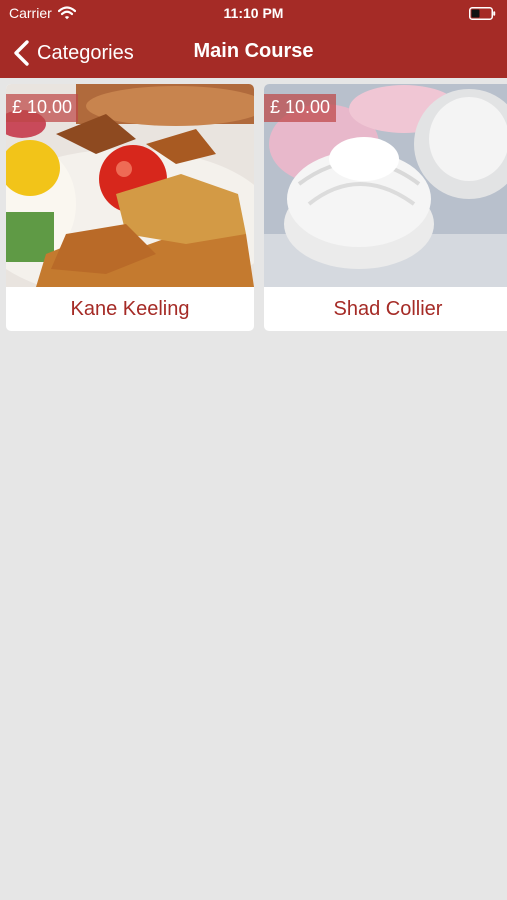 This screenshot has height=900, width=507. I want to click on battery-icon, so click(482, 13).